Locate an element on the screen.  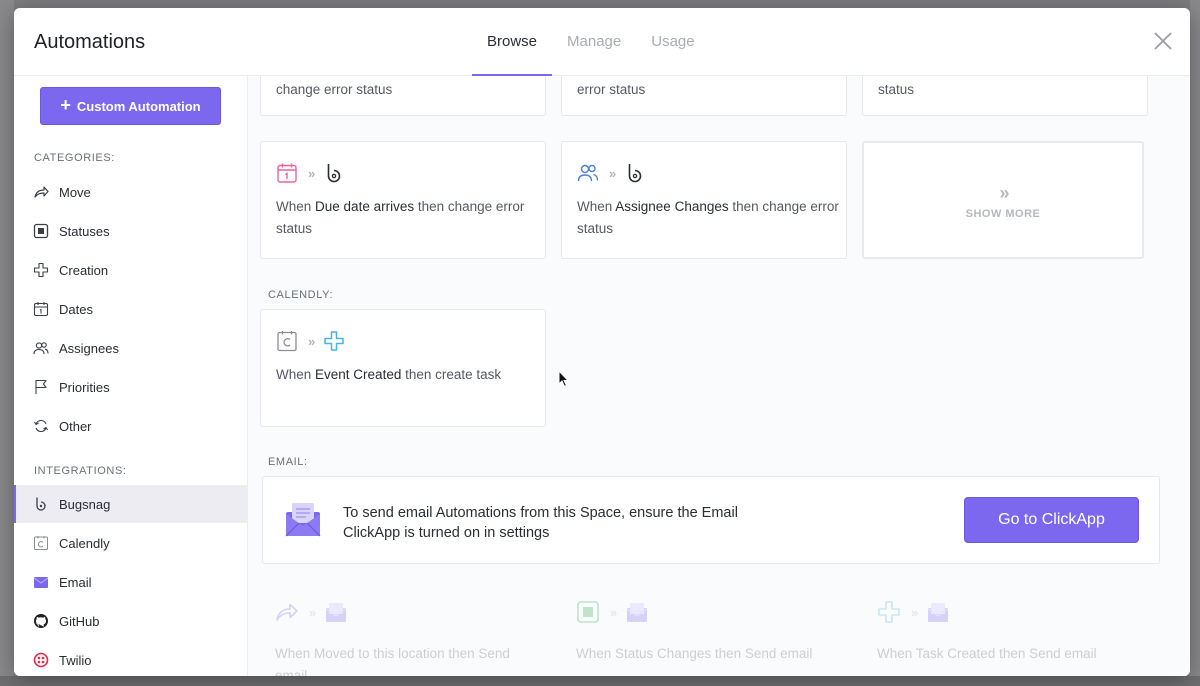
modal-header: Automations Browse Manage Usage is located at coordinates (602, 42).